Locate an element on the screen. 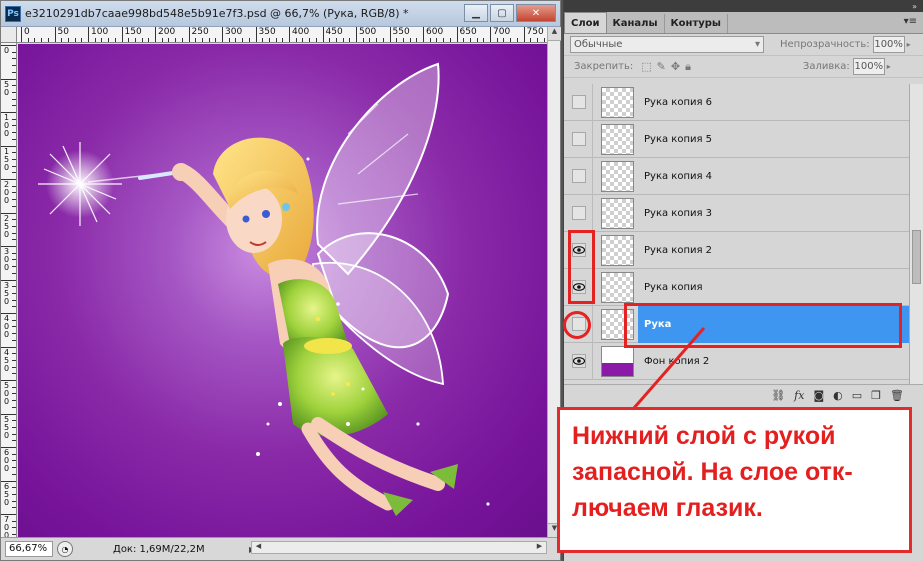  close-button: ✕ is located at coordinates (536, 13).